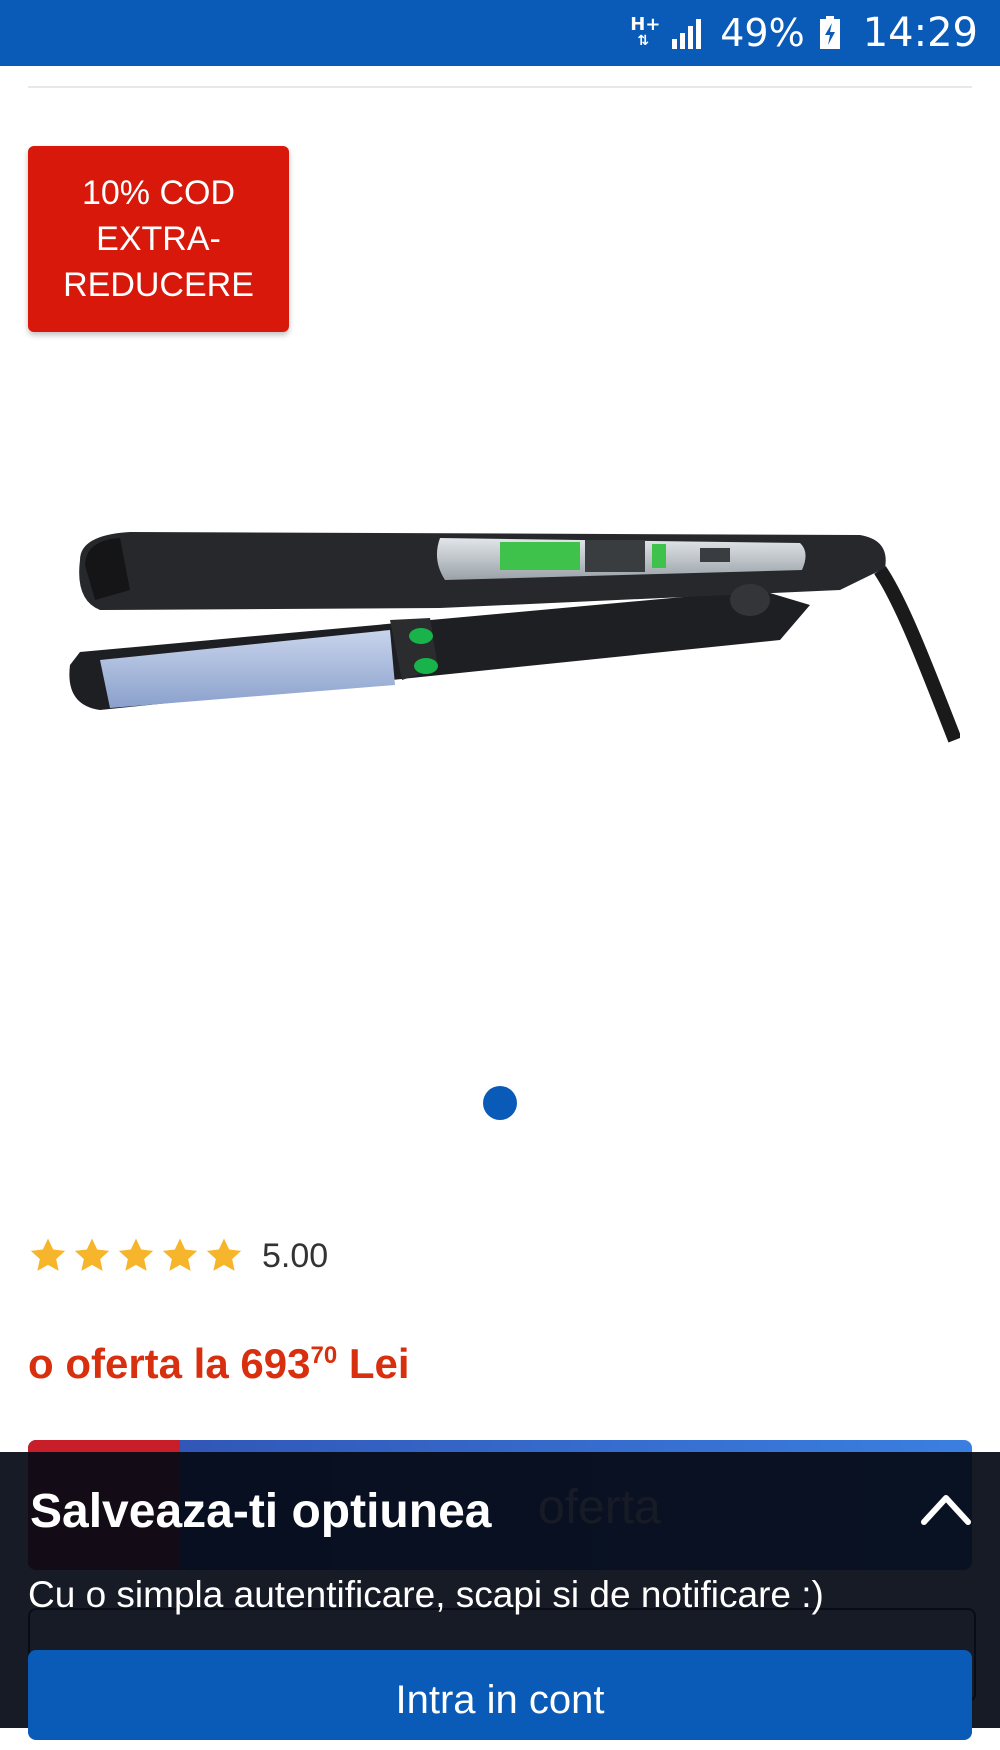 Image resolution: width=1000 pixels, height=1750 pixels. Describe the element at coordinates (829, 32) in the screenshot. I see `battery-charging-icon` at that location.